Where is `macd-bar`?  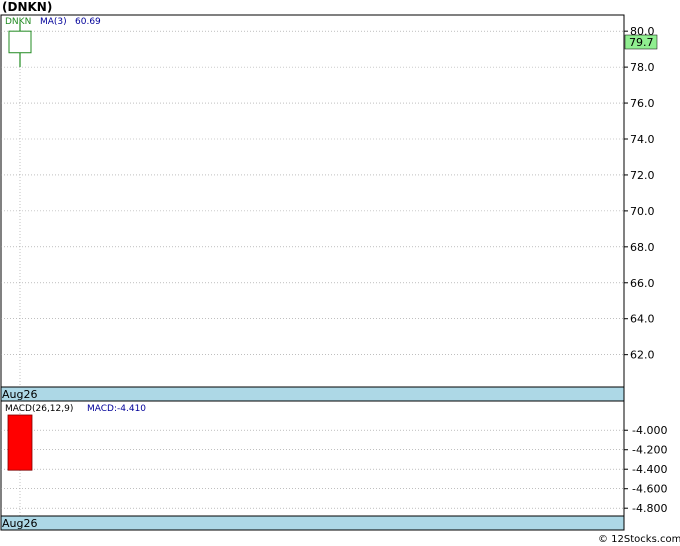
macd-bar is located at coordinates (20, 442).